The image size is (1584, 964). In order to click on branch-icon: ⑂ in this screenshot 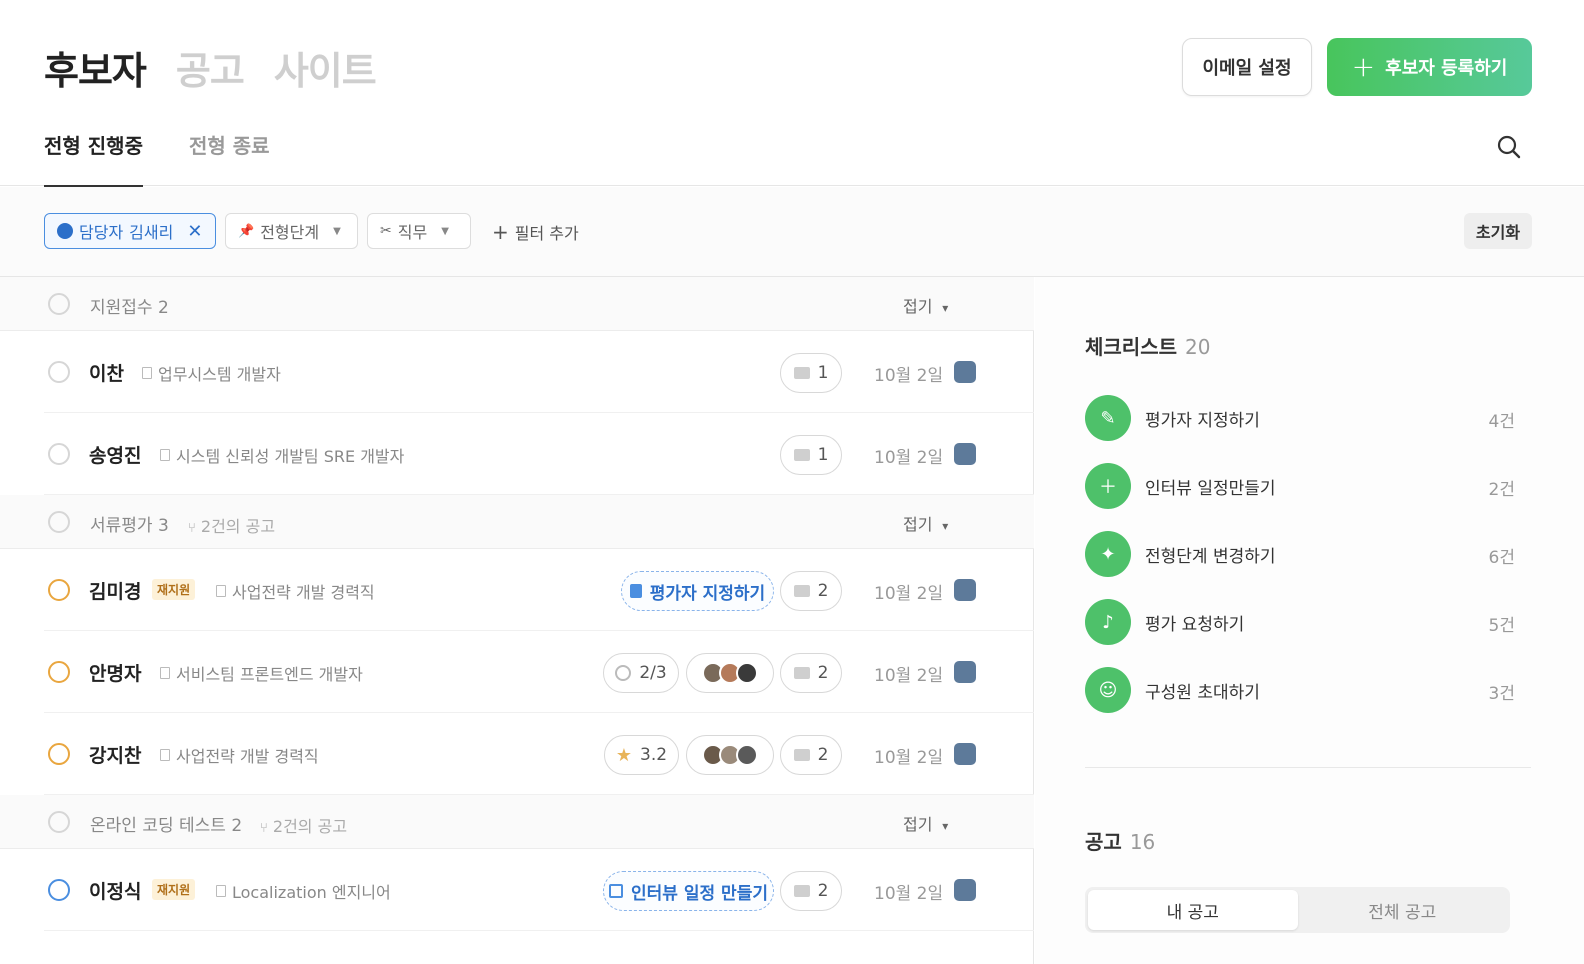, I will do `click(192, 528)`.